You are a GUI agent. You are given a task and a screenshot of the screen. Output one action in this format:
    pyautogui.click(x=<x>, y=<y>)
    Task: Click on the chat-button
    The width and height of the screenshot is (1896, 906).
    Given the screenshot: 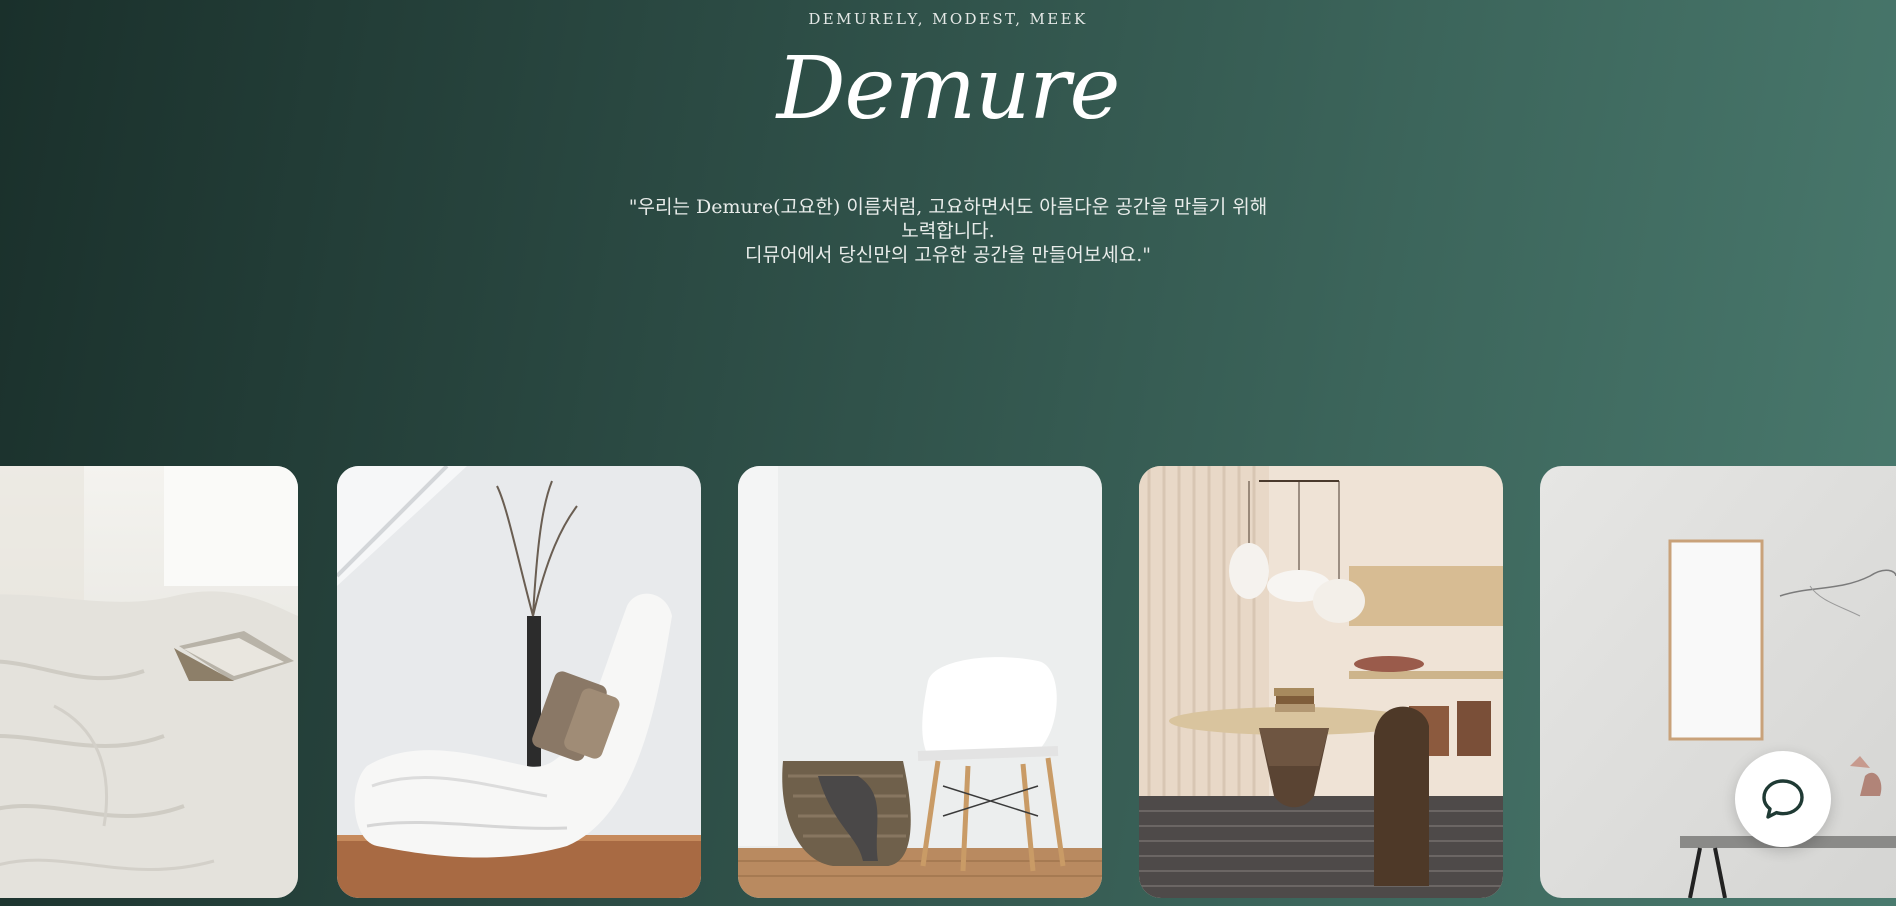 What is the action you would take?
    pyautogui.click(x=1783, y=799)
    